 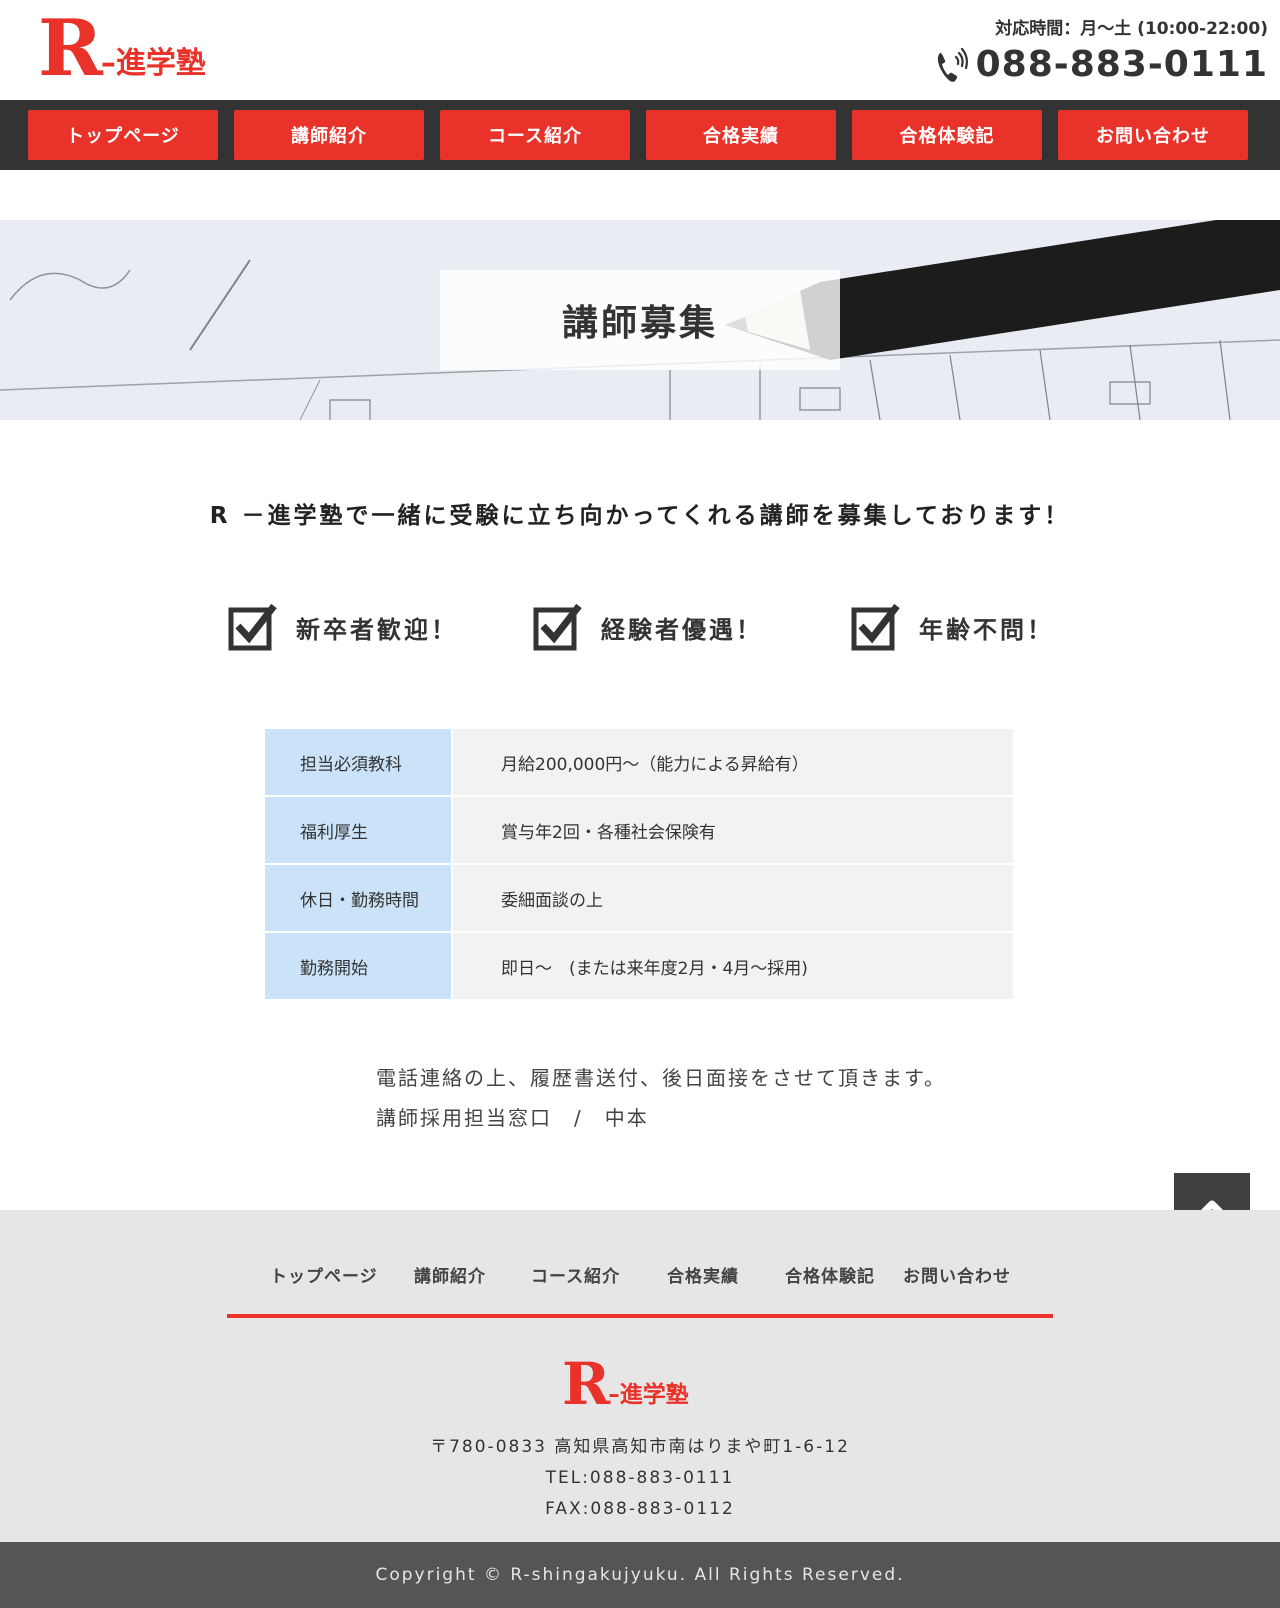 What do you see at coordinates (1121, 64) in the screenshot?
I see `phone-number: 088-883-0111` at bounding box center [1121, 64].